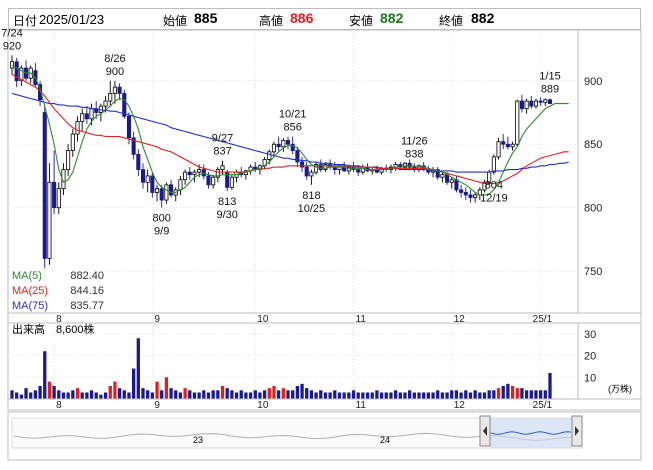 This screenshot has height=470, width=653. I want to click on annotation-price: 818, so click(311, 196).